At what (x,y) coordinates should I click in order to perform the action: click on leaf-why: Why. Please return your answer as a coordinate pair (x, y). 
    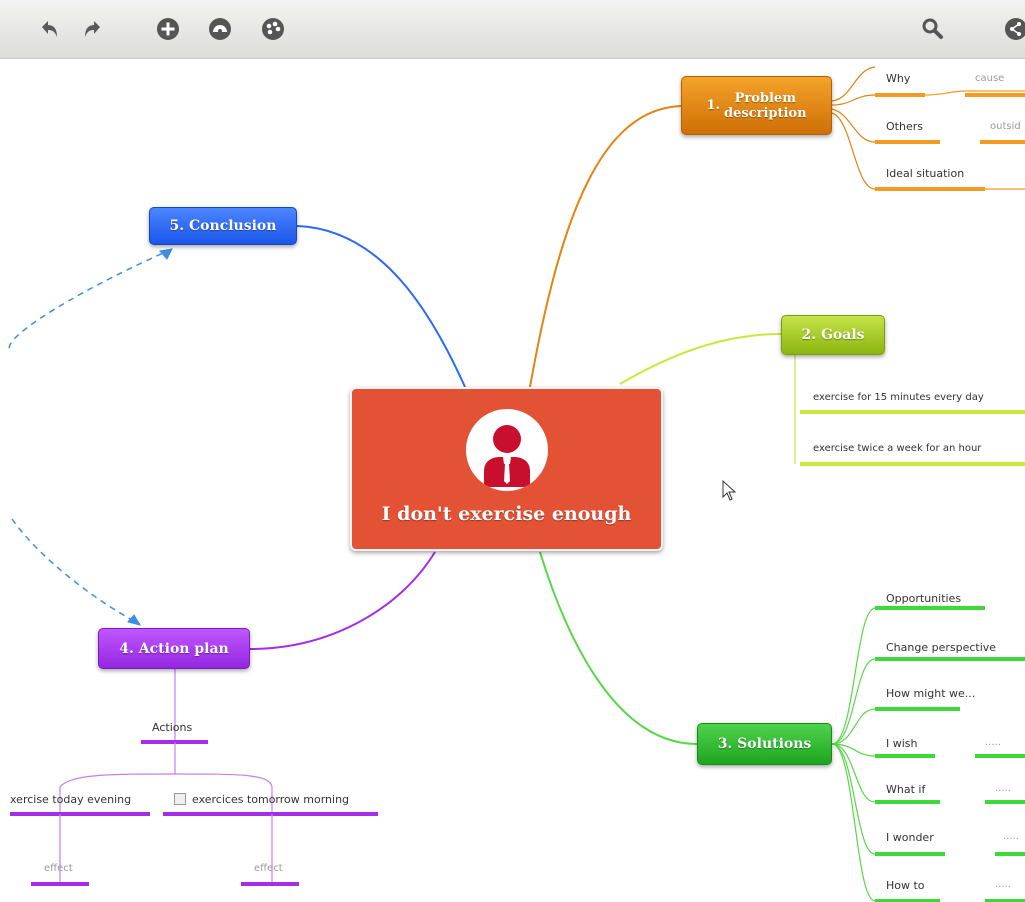
    Looking at the image, I should click on (898, 78).